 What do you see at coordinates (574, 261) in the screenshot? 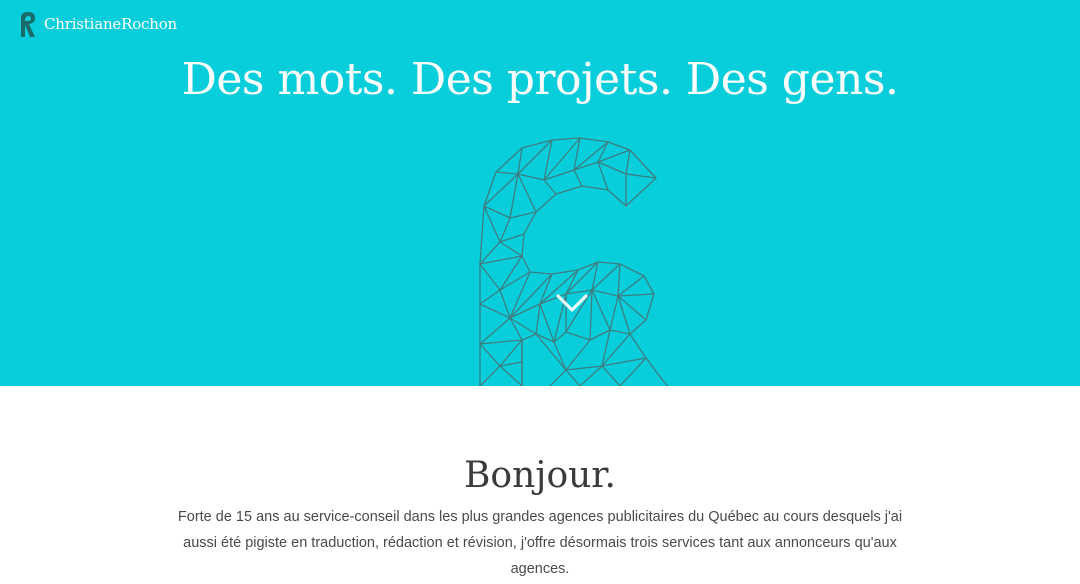
I see `geometric-r-icon` at bounding box center [574, 261].